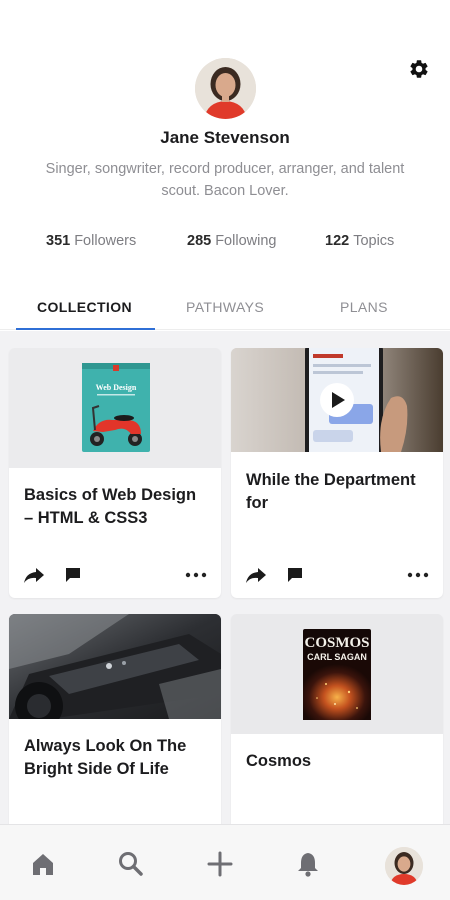  I want to click on followers-stat: 351 Followers, so click(91, 241).